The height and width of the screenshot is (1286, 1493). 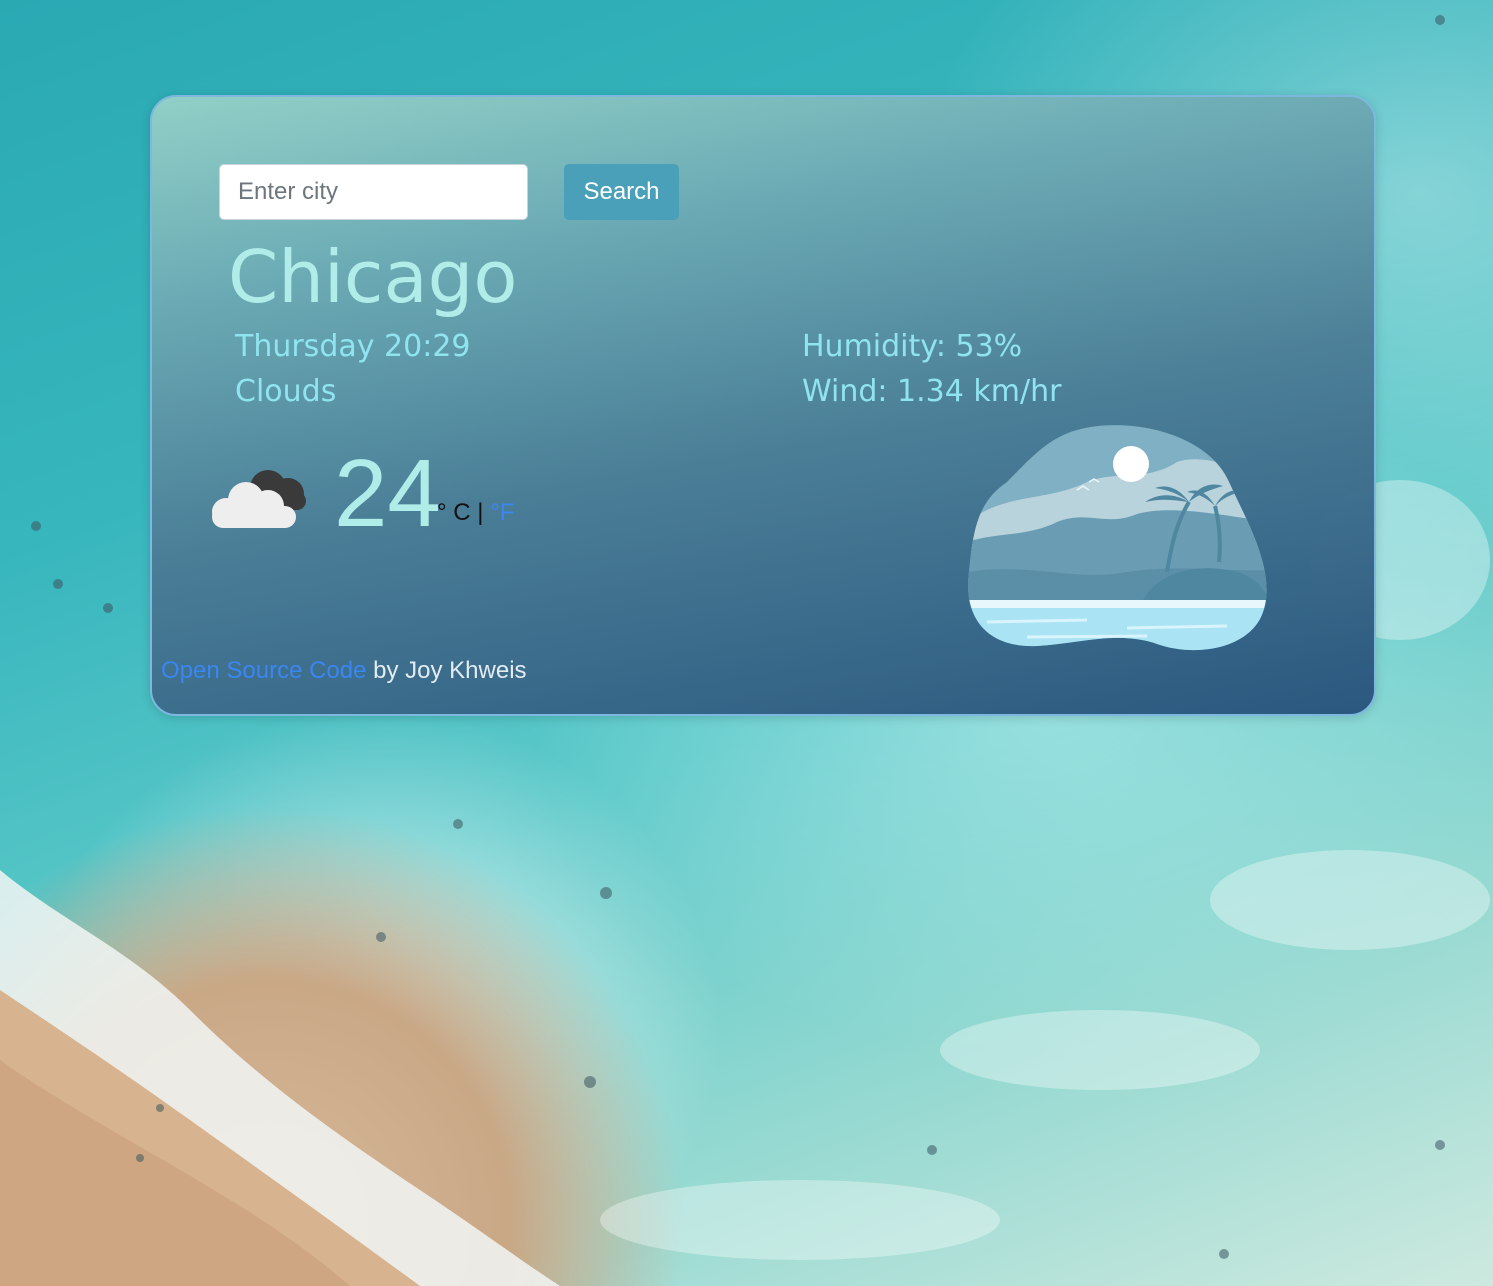 What do you see at coordinates (387, 493) in the screenshot?
I see `temperature-value: 24` at bounding box center [387, 493].